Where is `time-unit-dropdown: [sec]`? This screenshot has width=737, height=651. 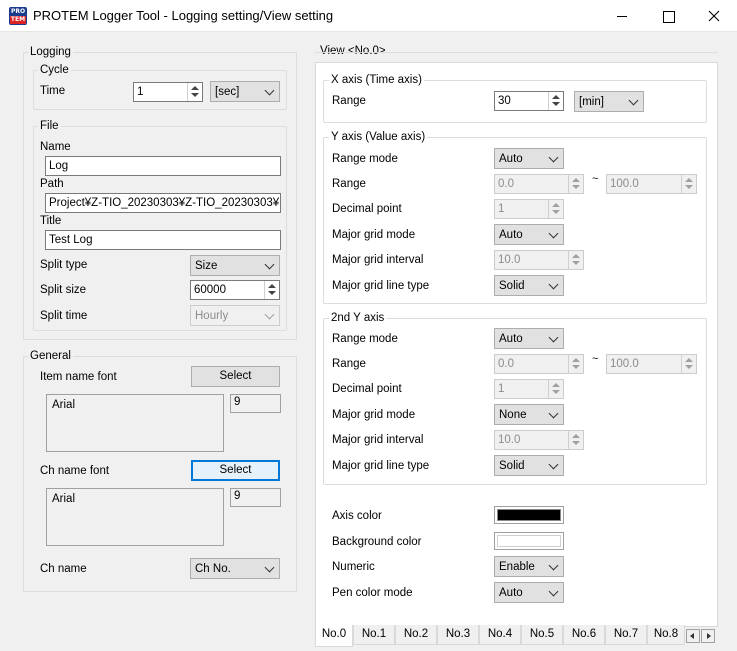 time-unit-dropdown: [sec] is located at coordinates (245, 91).